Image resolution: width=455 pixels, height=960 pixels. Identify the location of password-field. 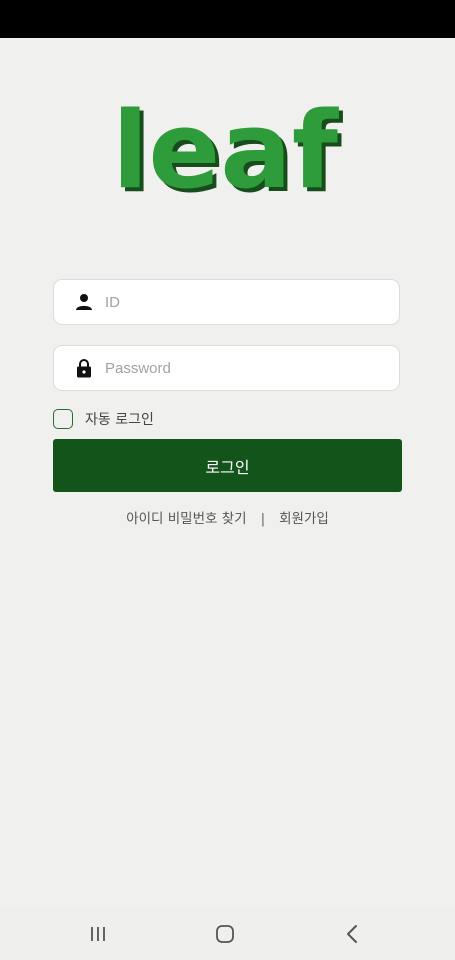
(226, 368).